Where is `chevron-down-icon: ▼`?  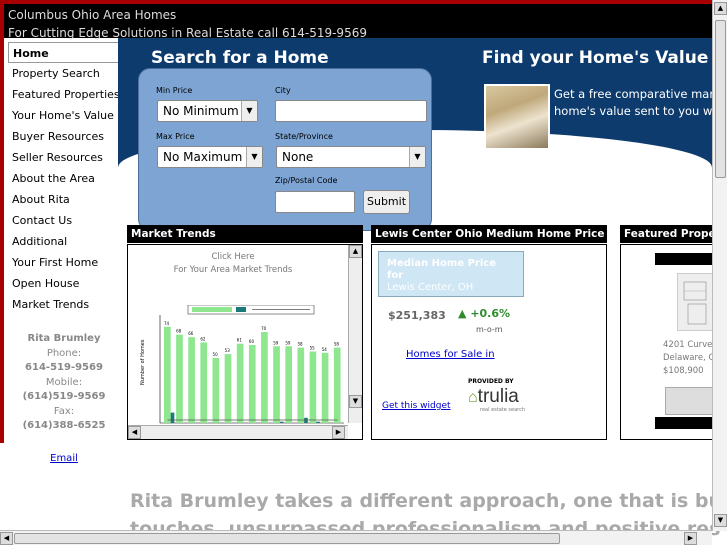 chevron-down-icon: ▼ is located at coordinates (249, 111).